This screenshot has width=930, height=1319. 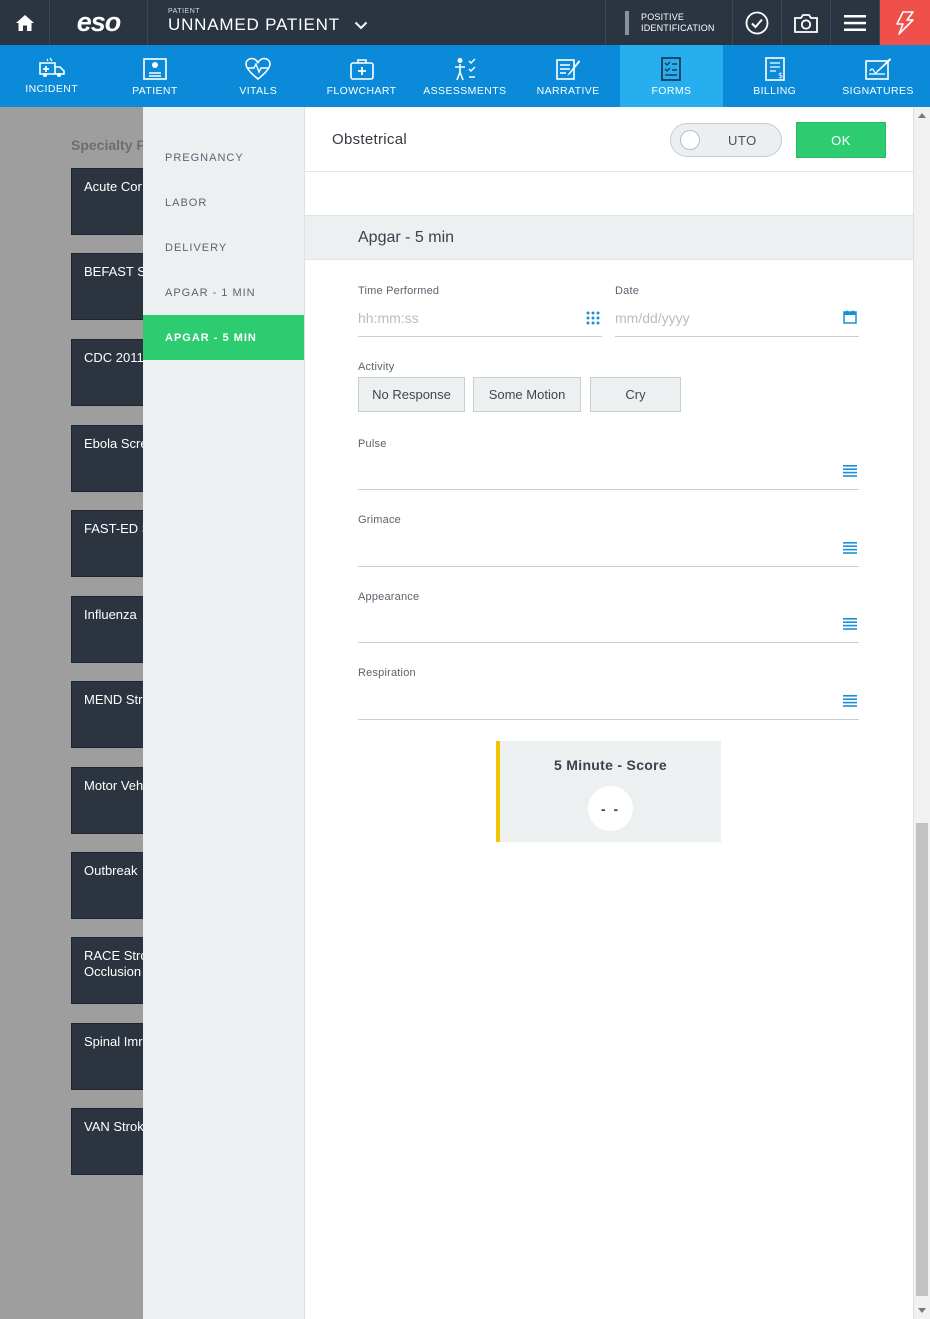 I want to click on nav-incident: INCIDENT, so click(x=51, y=76).